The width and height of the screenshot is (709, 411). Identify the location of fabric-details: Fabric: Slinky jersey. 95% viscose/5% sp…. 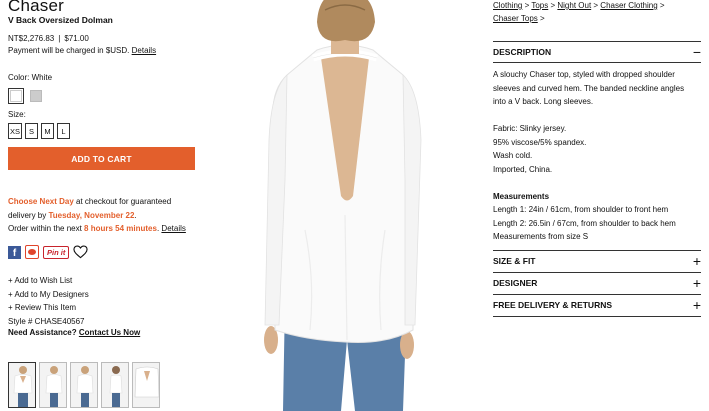
(595, 149).